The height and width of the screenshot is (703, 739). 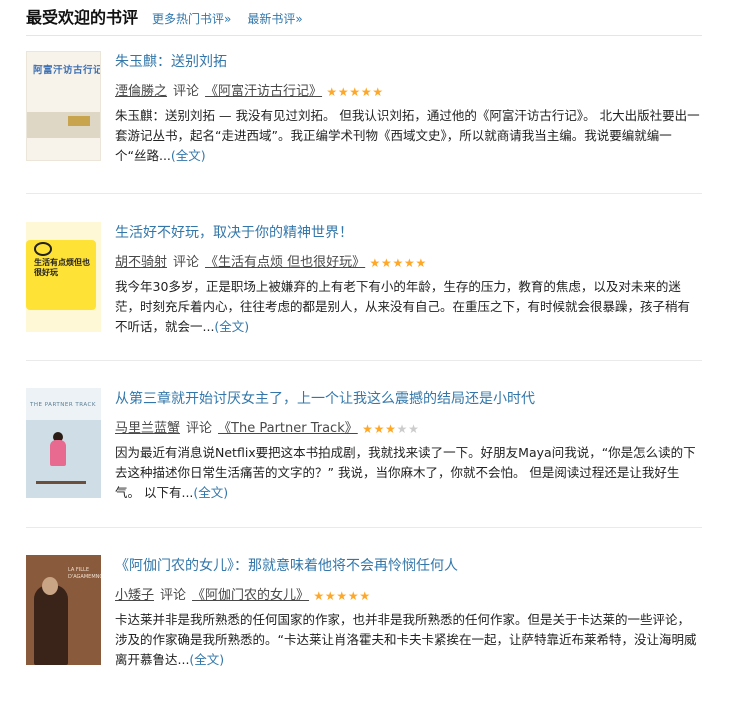 What do you see at coordinates (408, 62) in the screenshot?
I see `review-title: 朱玉麒：送别刘拓` at bounding box center [408, 62].